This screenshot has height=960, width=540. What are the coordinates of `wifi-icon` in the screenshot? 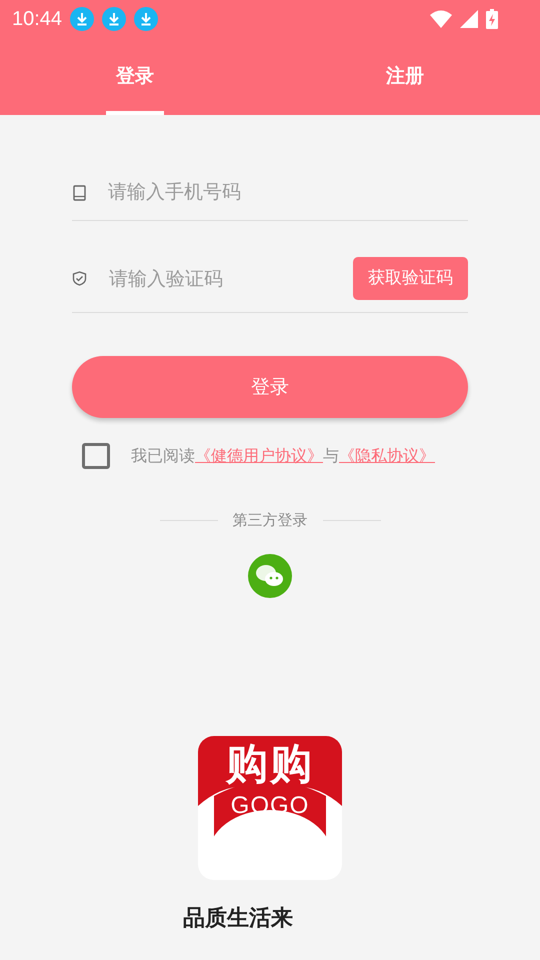 It's located at (441, 19).